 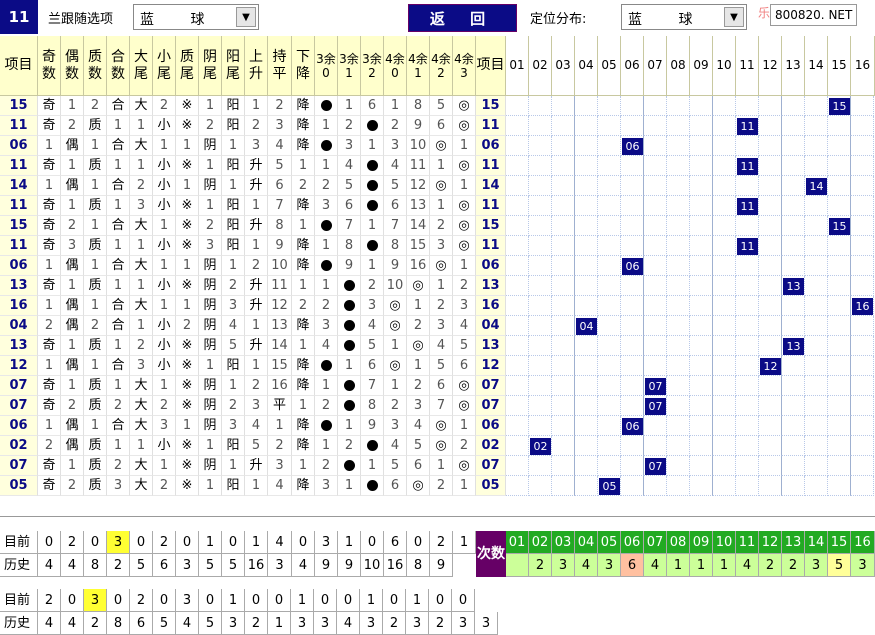 I want to click on times-column-header: 01, so click(x=517, y=542).